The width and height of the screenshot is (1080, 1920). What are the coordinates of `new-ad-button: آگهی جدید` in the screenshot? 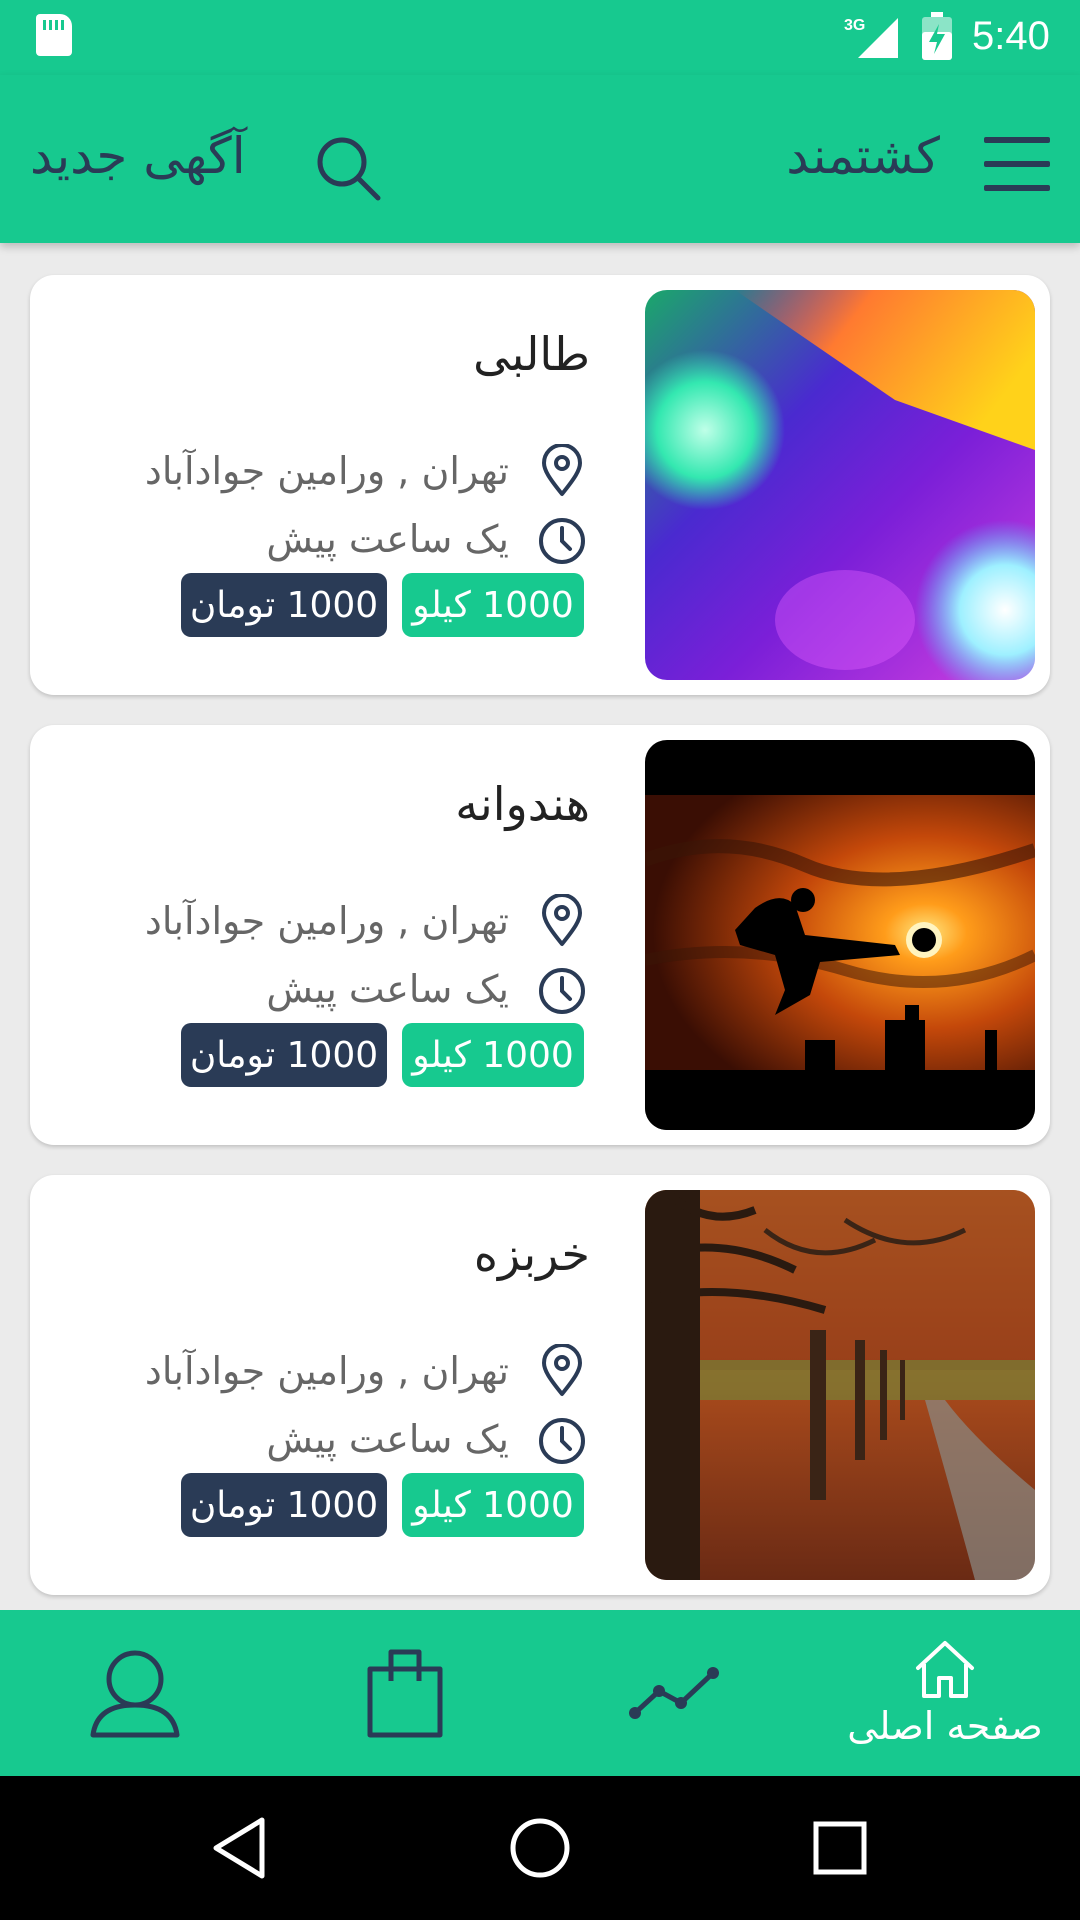 It's located at (138, 156).